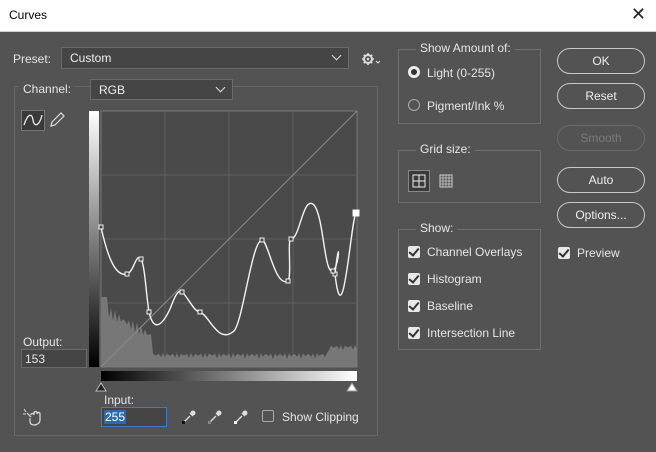 The width and height of the screenshot is (656, 452). I want to click on input-value: 255, so click(115, 417).